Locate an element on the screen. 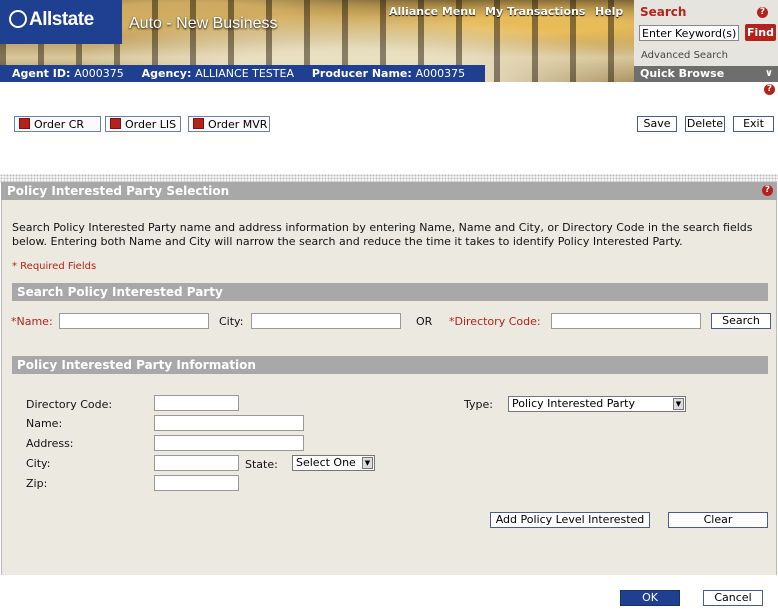 The height and width of the screenshot is (615, 778). type-label: Type: is located at coordinates (478, 404).